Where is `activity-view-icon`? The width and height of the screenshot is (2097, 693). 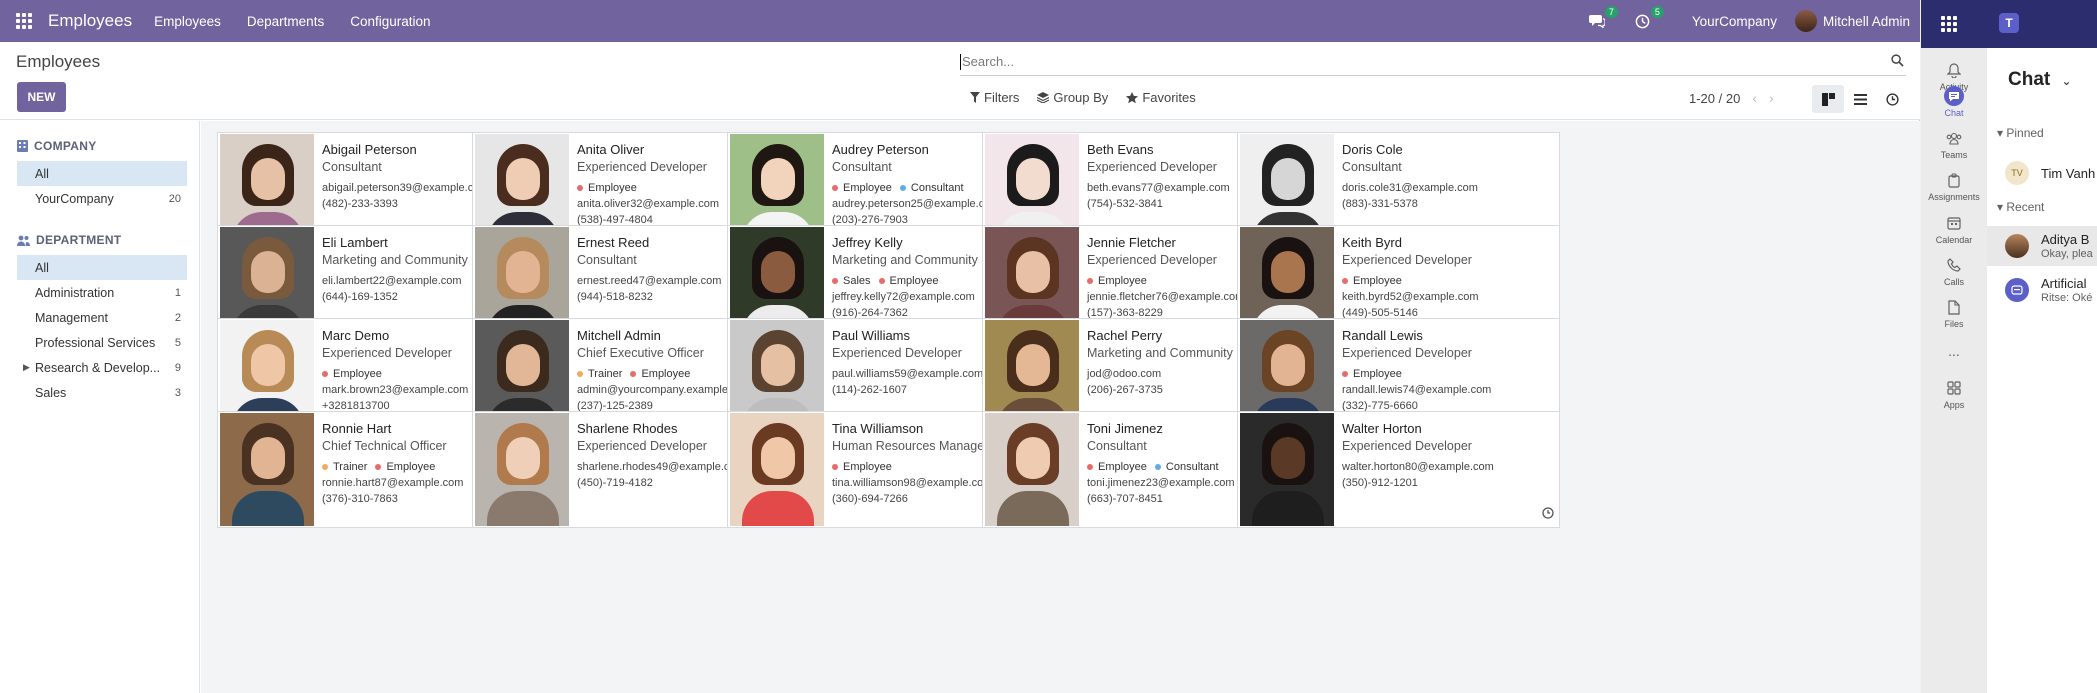 activity-view-icon is located at coordinates (1892, 99).